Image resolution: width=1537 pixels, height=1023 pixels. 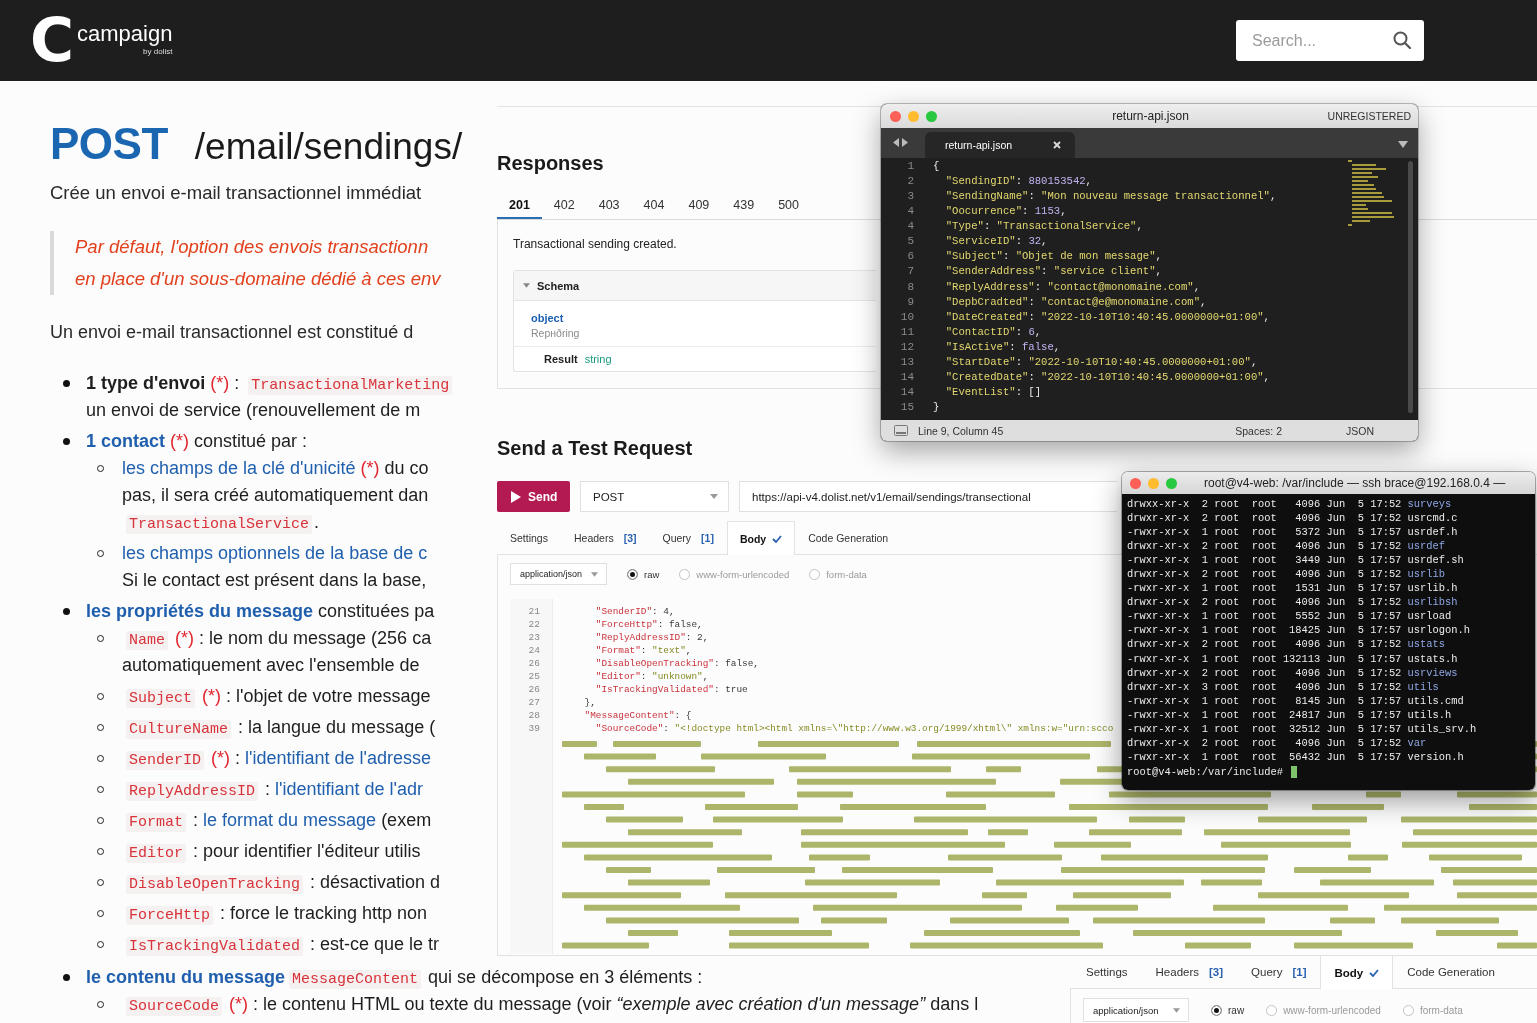 What do you see at coordinates (1369, 116) in the screenshot?
I see `license-label: UNREGISTERED` at bounding box center [1369, 116].